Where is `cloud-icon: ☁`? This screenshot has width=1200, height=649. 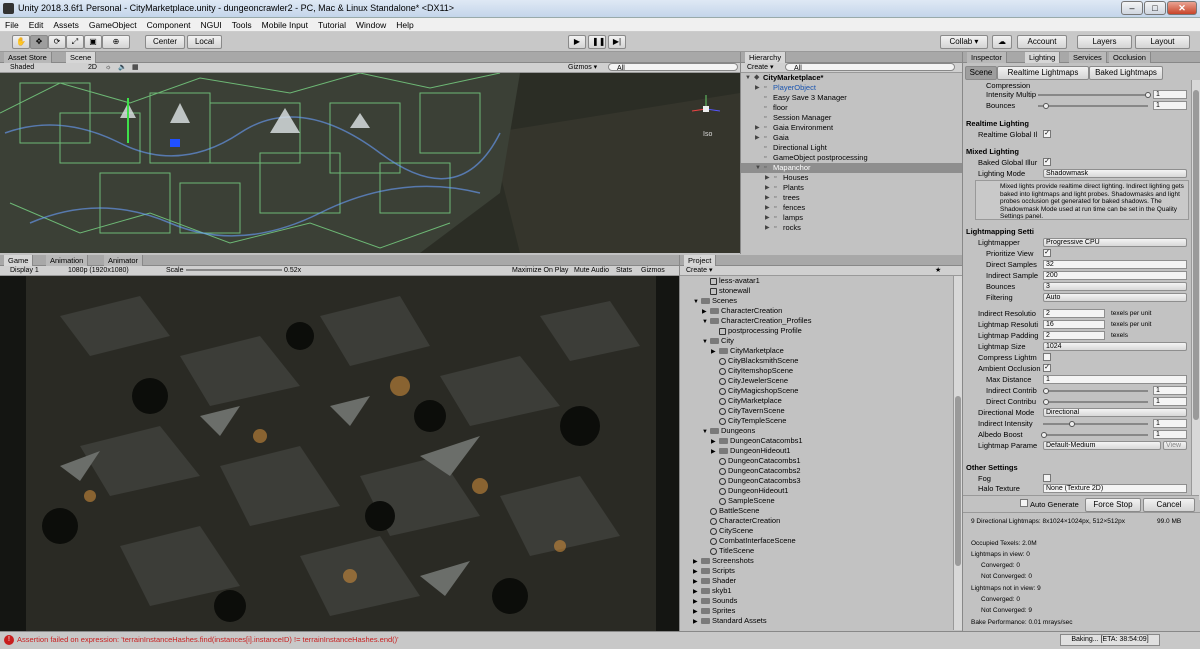 cloud-icon: ☁ is located at coordinates (1002, 42).